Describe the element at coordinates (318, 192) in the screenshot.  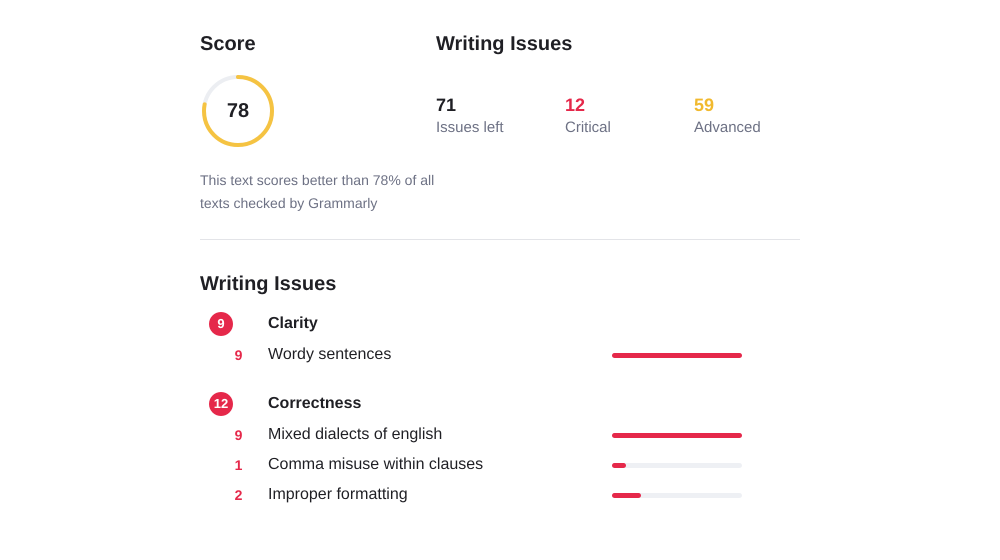
I see `score-caption: This text scores better than 78% of all texts checked by Grammarly` at that location.